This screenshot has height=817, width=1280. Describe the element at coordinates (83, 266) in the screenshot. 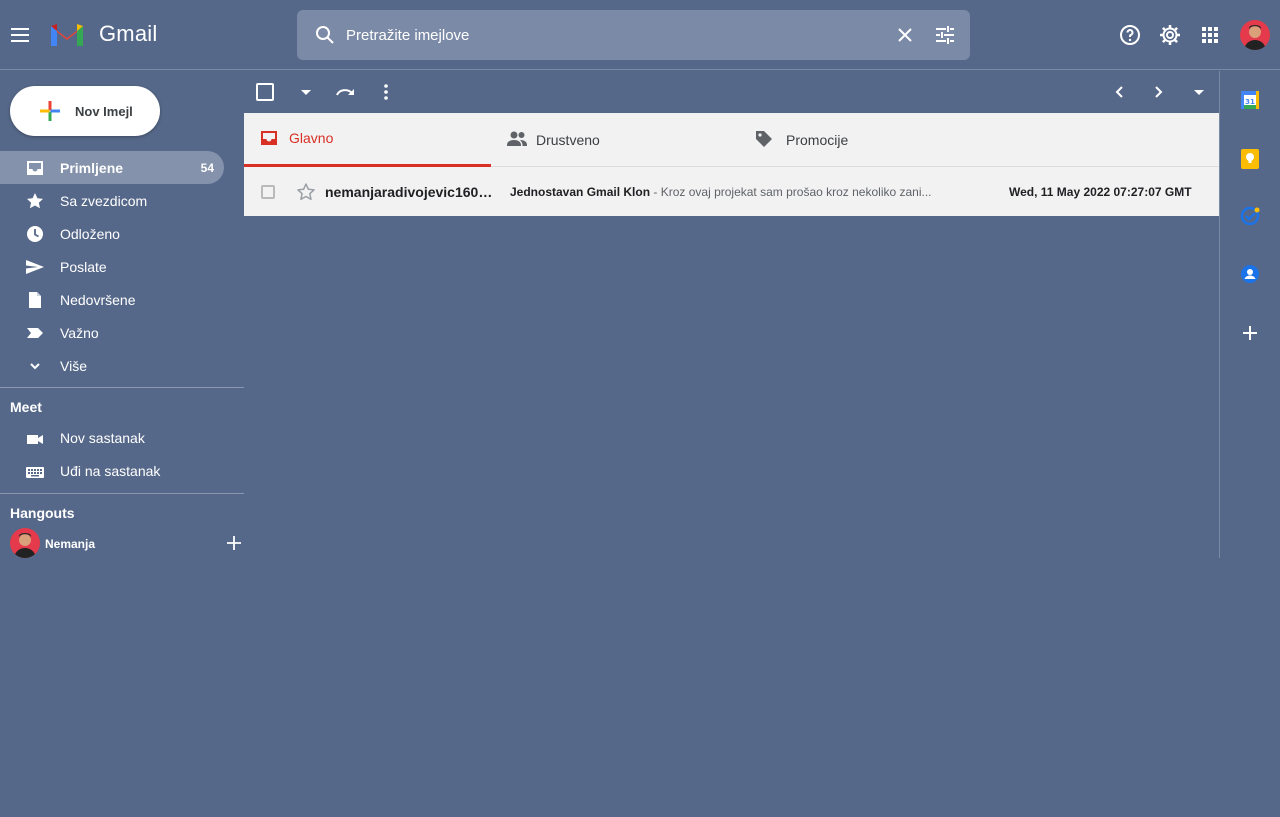

I see `sidebar-item-label: Poslate` at that location.